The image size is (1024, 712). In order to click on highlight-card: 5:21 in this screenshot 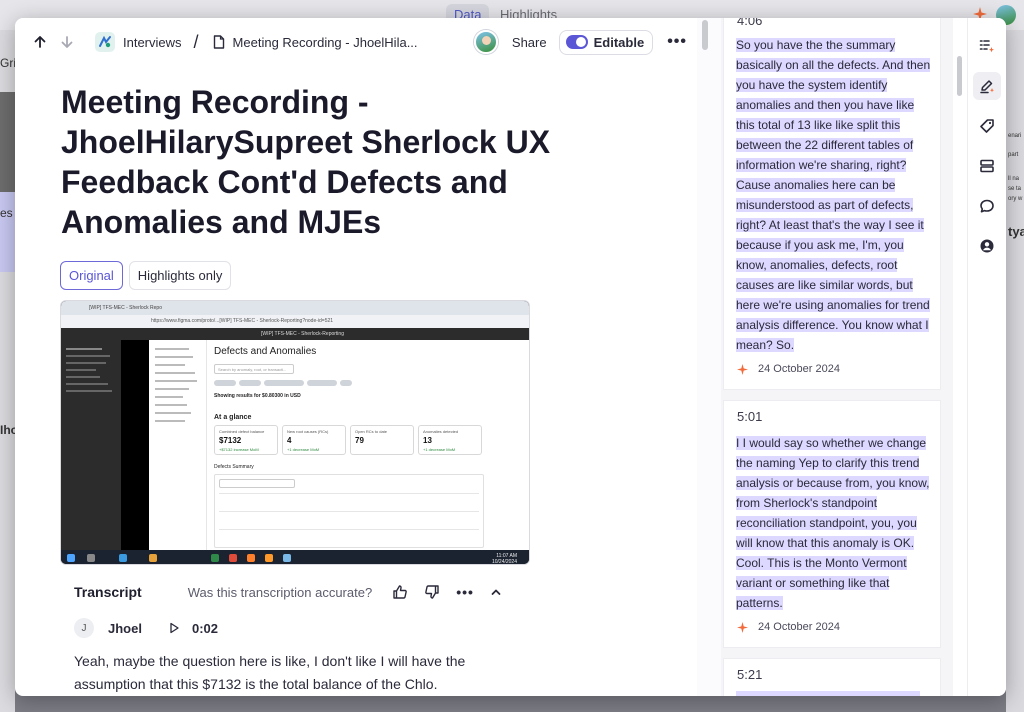, I will do `click(832, 677)`.